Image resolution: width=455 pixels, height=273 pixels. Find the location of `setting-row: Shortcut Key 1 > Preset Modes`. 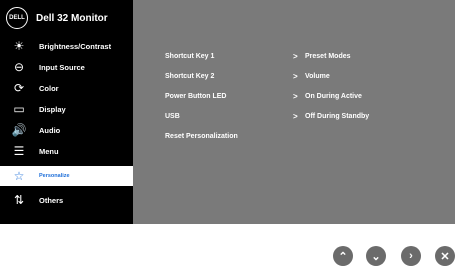

setting-row: Shortcut Key 1 > Preset Modes is located at coordinates (258, 56).